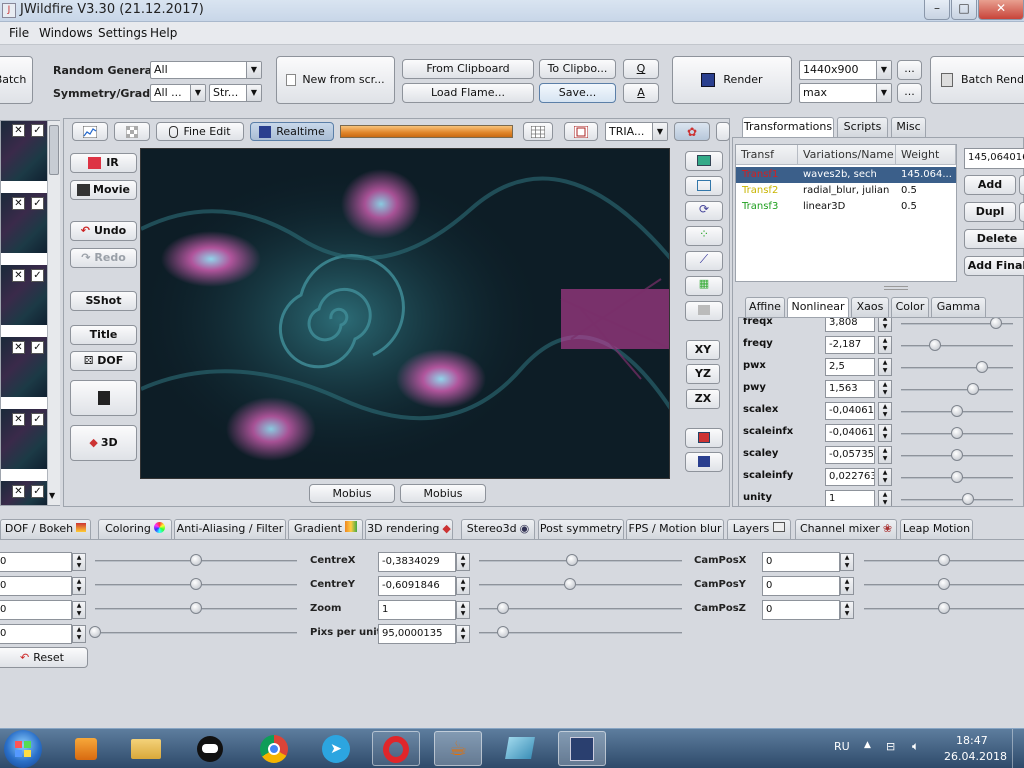  Describe the element at coordinates (788, 127) in the screenshot. I see `tab-transformations: Transformations` at that location.